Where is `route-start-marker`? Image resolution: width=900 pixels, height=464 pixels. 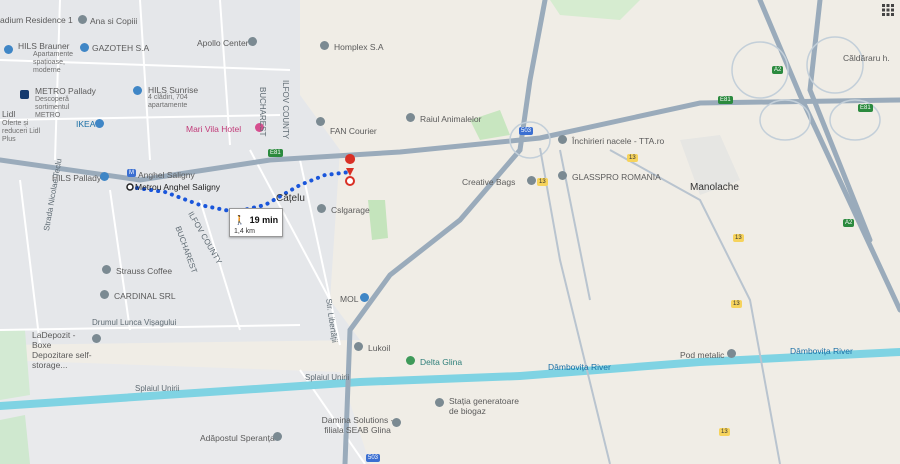 route-start-marker is located at coordinates (130, 187).